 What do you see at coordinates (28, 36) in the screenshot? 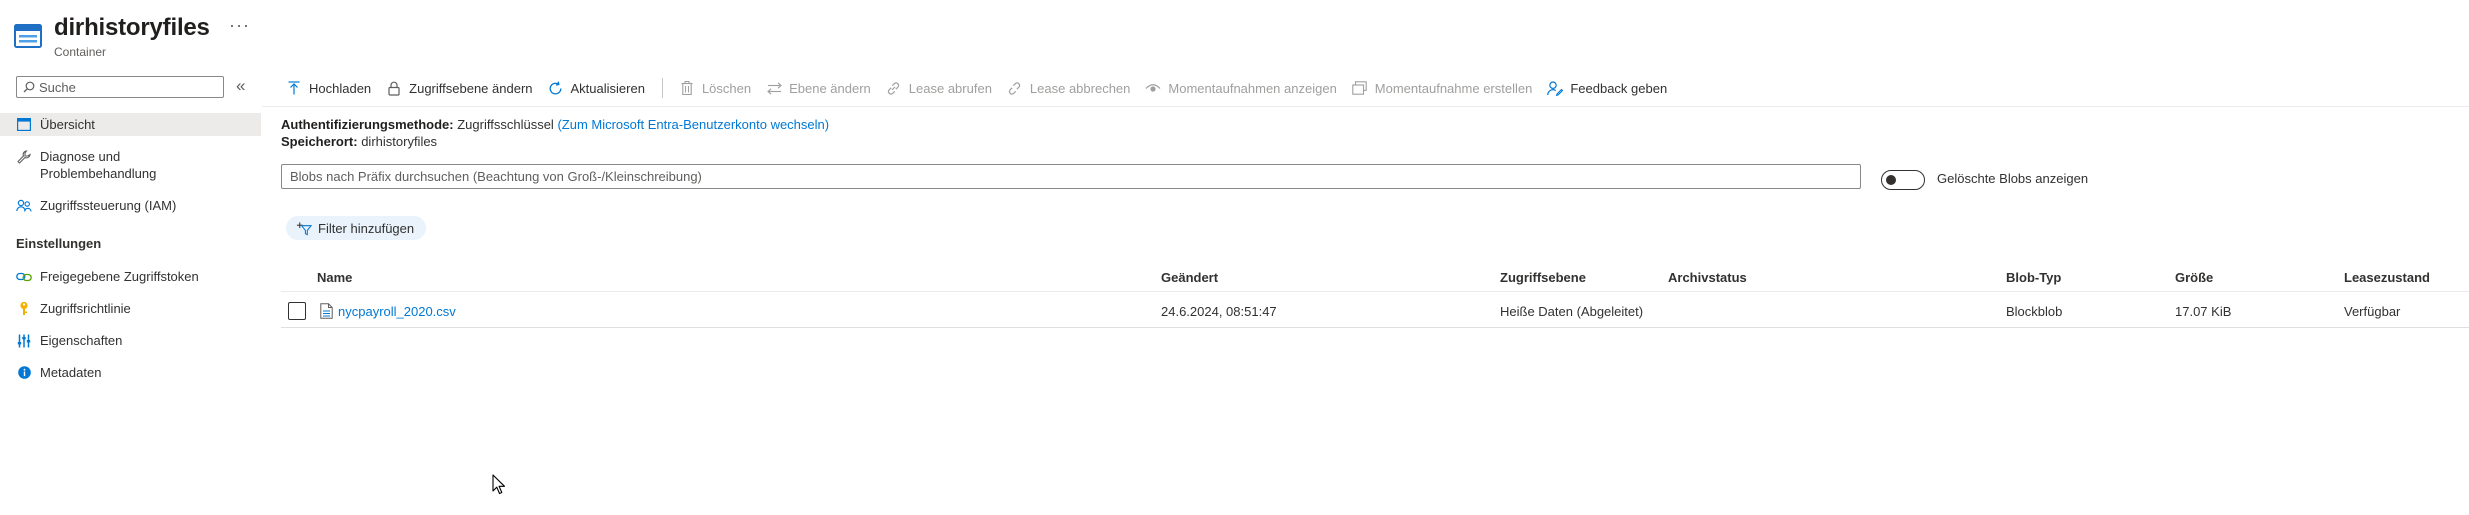
I see `storage-container-icon` at bounding box center [28, 36].